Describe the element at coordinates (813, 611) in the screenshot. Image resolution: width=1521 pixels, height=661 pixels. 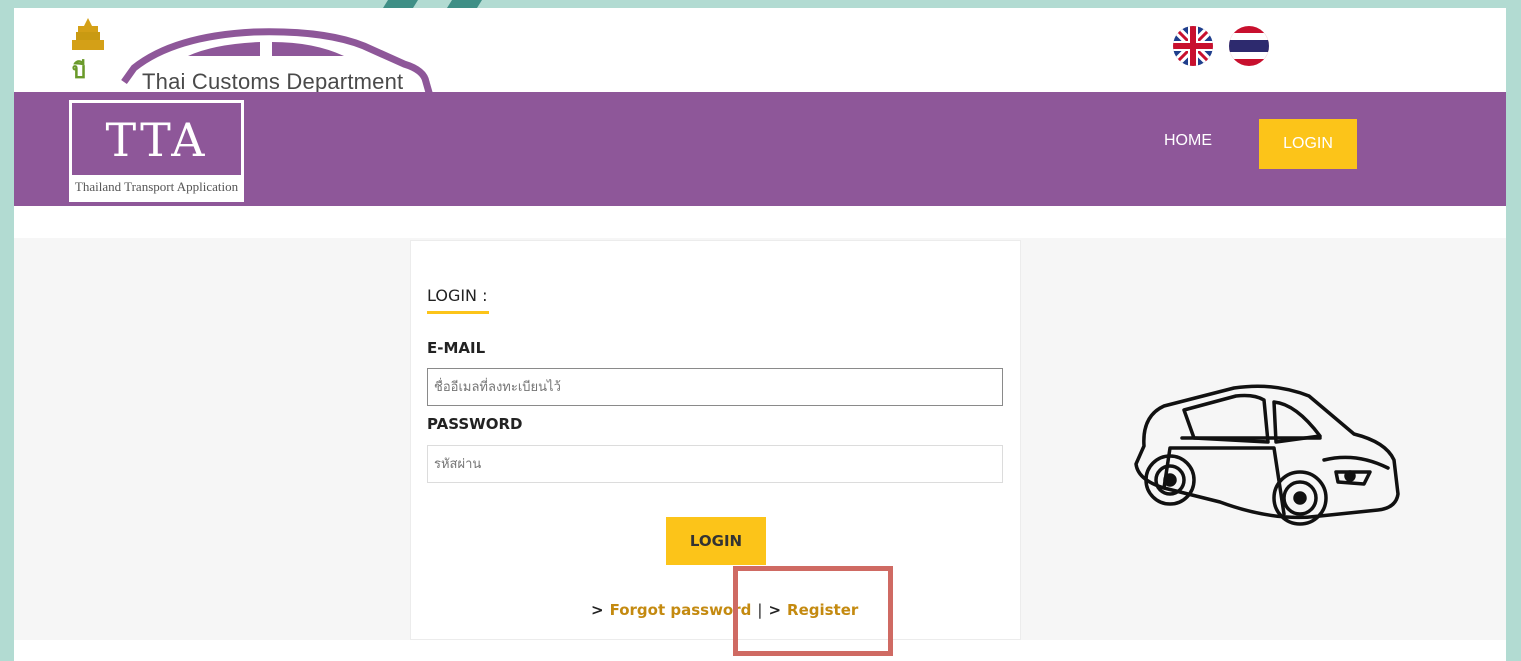
I see `register-highlight-box` at that location.